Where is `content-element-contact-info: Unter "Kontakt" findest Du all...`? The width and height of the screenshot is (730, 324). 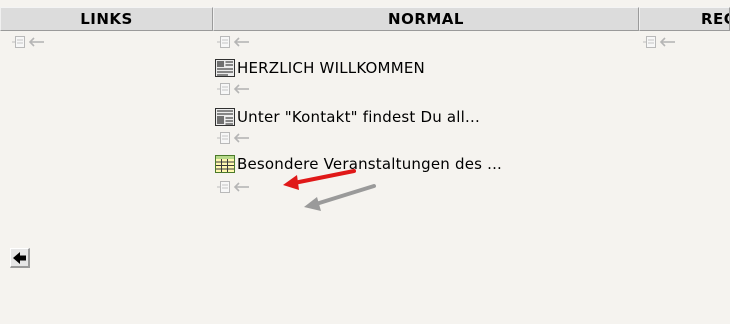 content-element-contact-info: Unter "Kontakt" findest Du all... is located at coordinates (347, 117).